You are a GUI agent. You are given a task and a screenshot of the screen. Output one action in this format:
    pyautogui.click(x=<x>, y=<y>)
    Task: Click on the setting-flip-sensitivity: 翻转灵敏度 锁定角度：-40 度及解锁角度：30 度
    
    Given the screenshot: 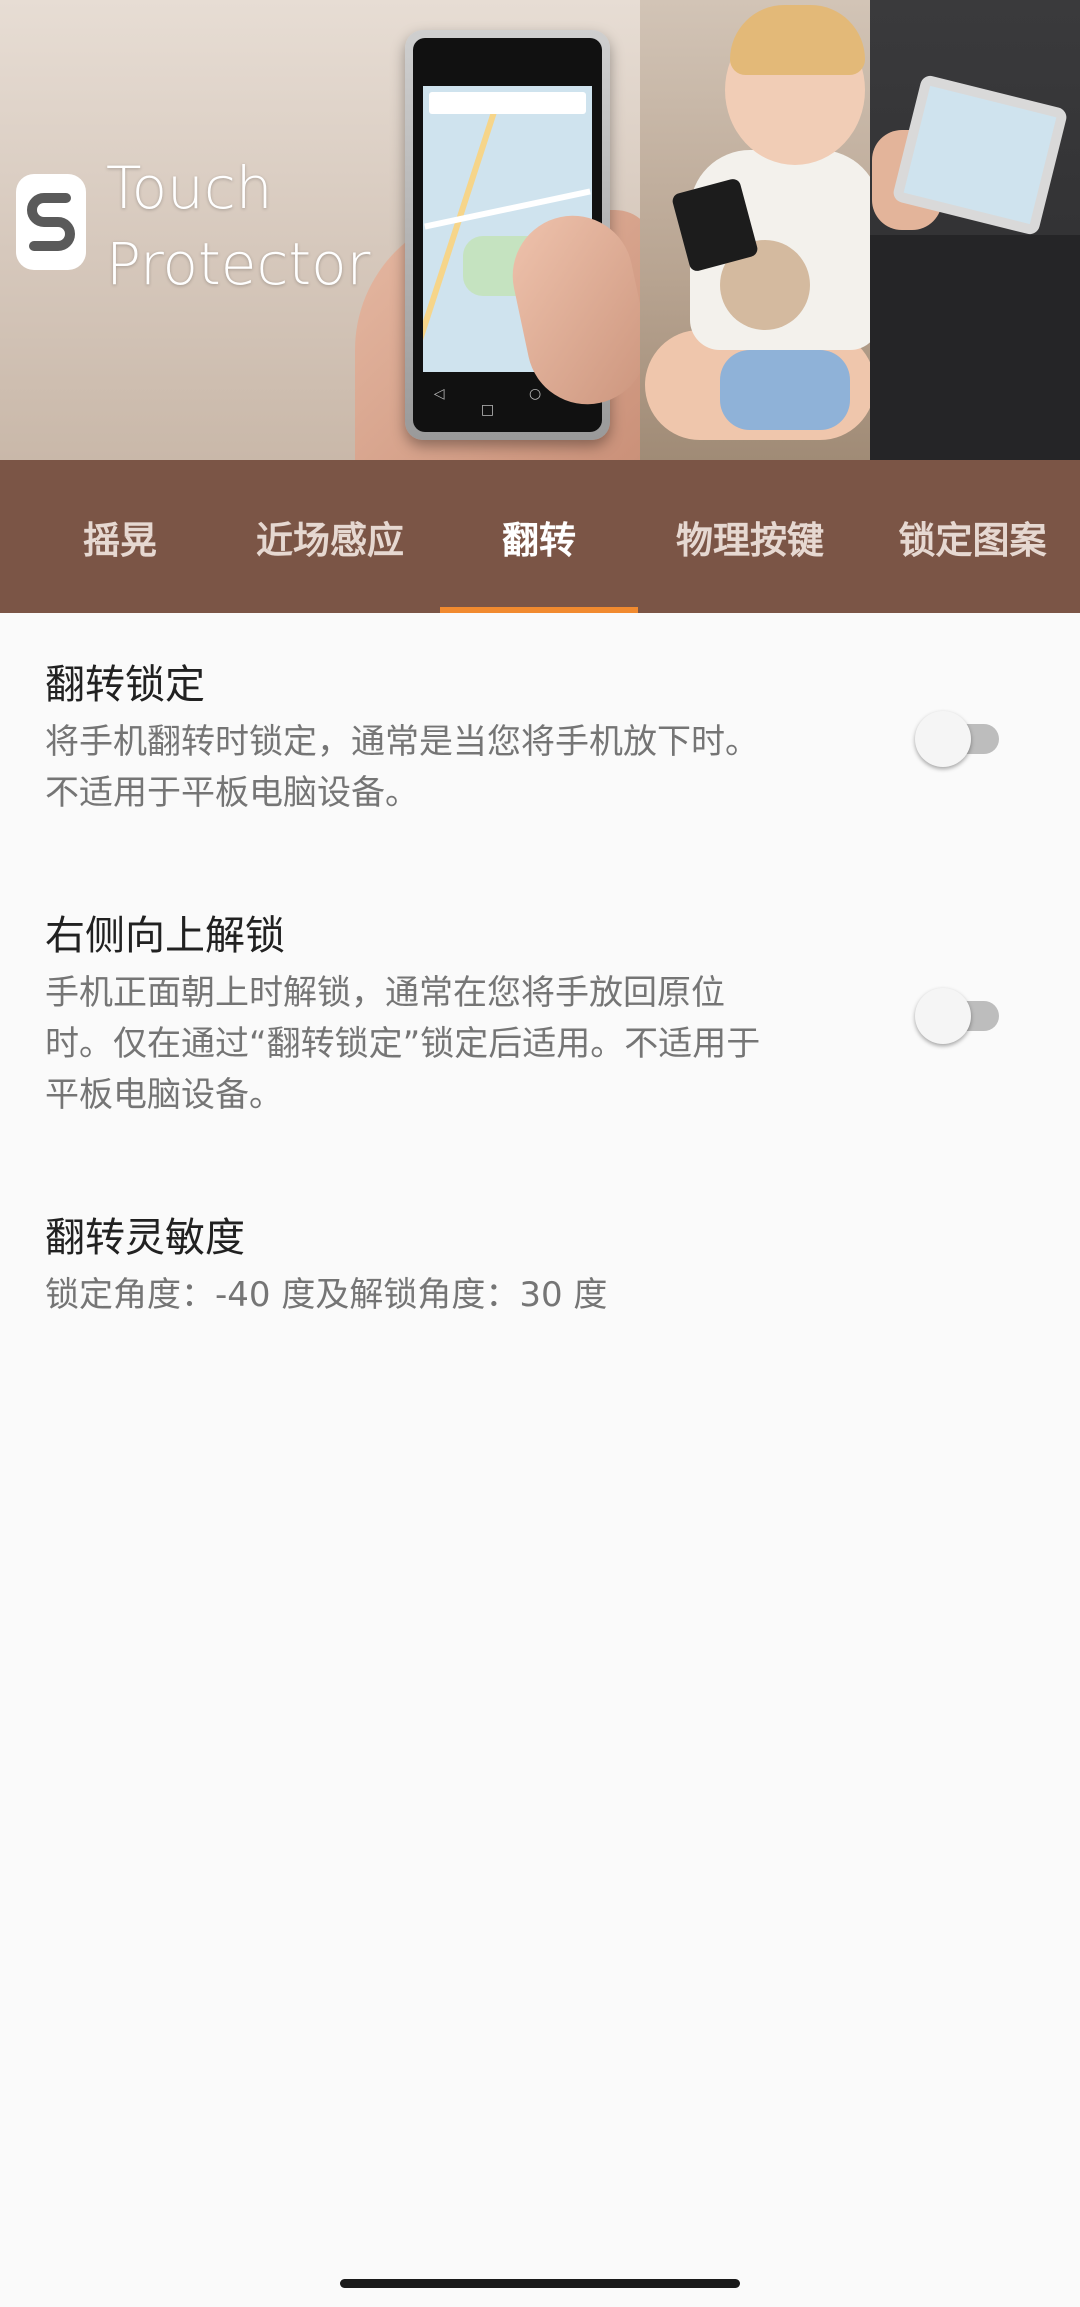 What is the action you would take?
    pyautogui.click(x=480, y=1266)
    